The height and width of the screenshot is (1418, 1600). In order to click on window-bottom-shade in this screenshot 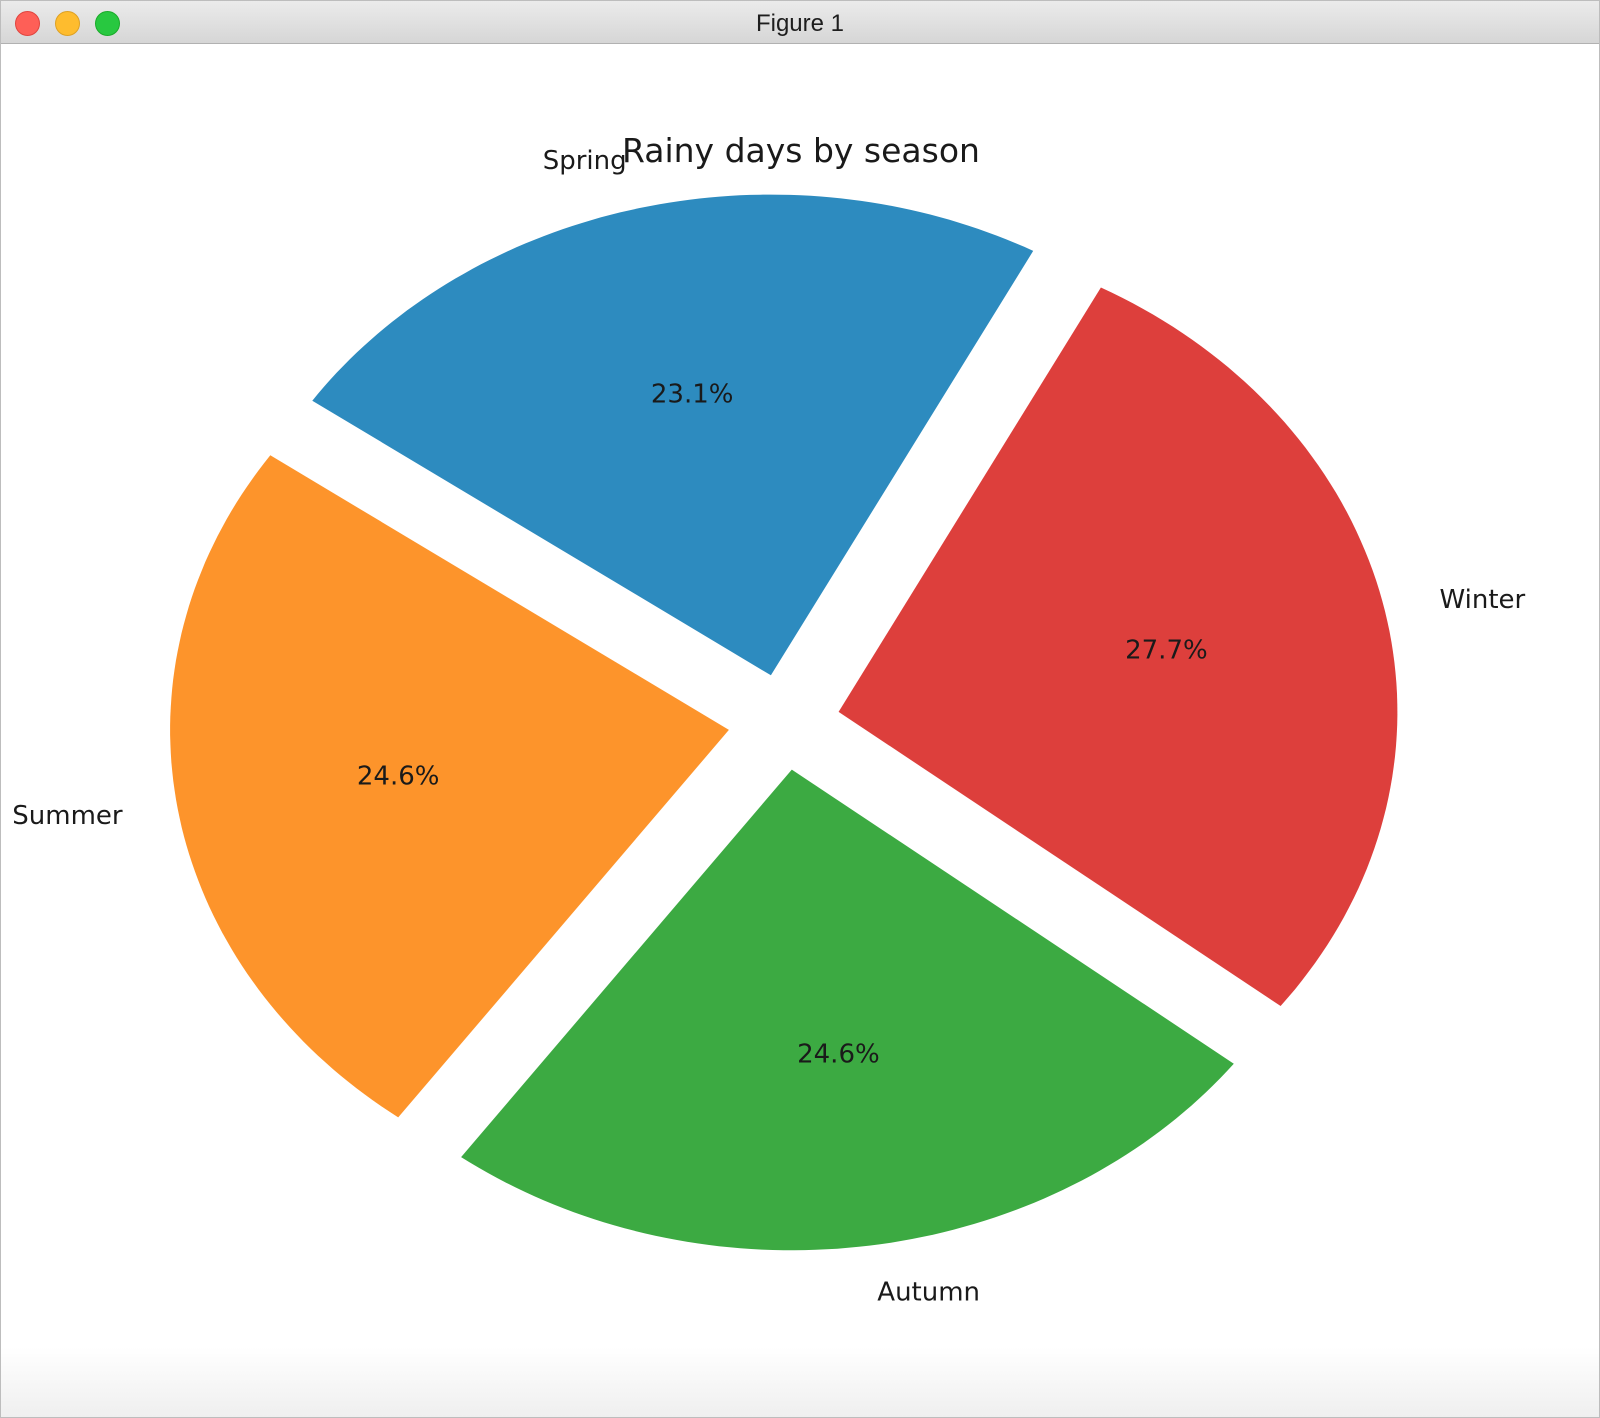, I will do `click(800, 1382)`.